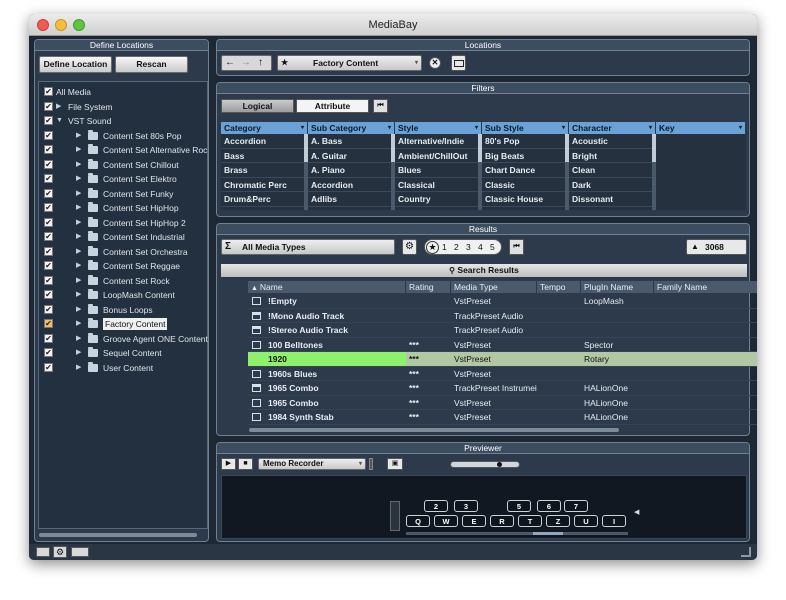 The image size is (786, 600). Describe the element at coordinates (525, 156) in the screenshot. I see `filter-item: Big Beats` at that location.